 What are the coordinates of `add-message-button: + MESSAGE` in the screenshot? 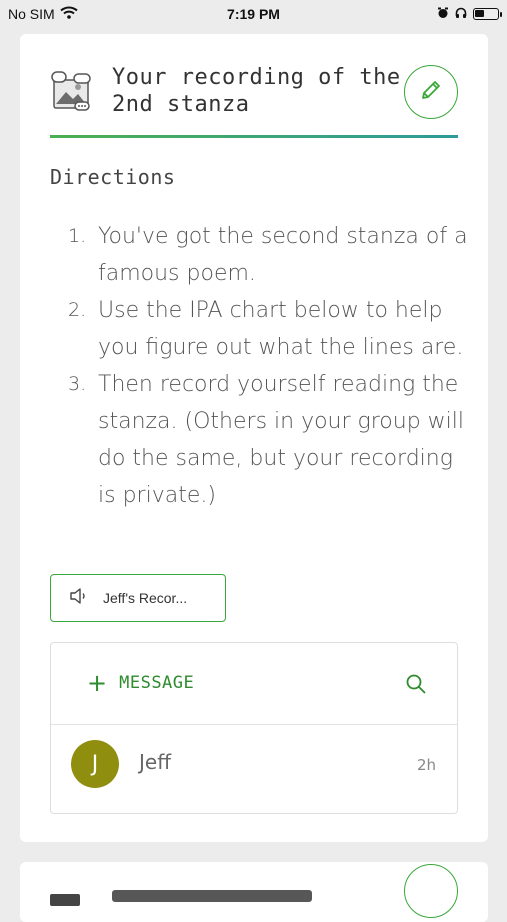 It's located at (141, 683).